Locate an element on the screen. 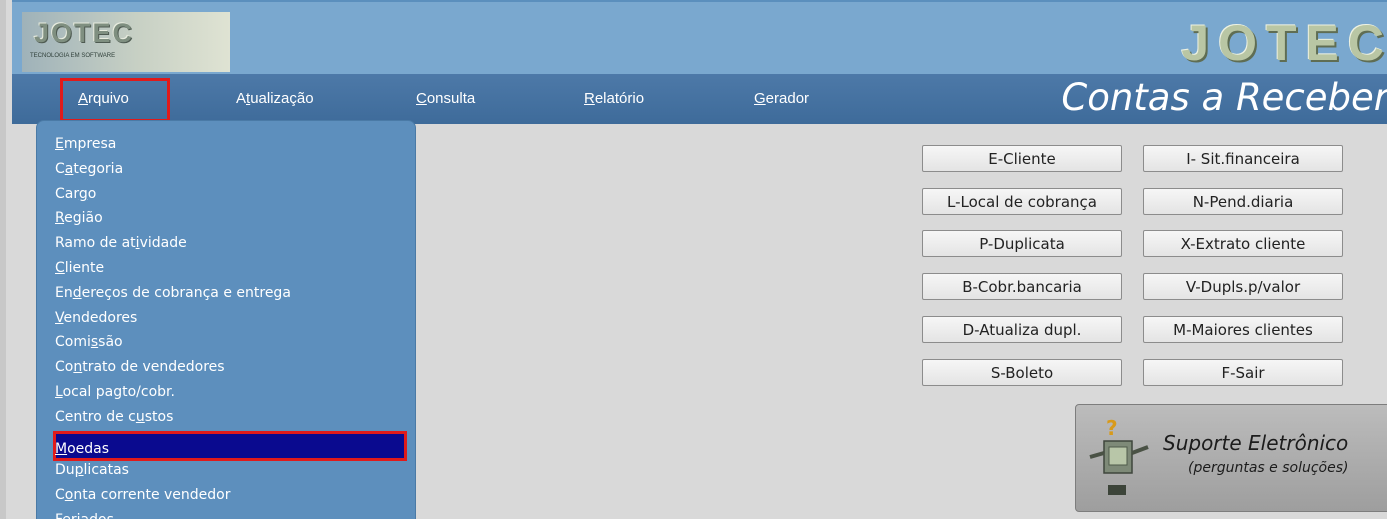 The height and width of the screenshot is (519, 1387). menu-gerador: Gerador is located at coordinates (781, 98).